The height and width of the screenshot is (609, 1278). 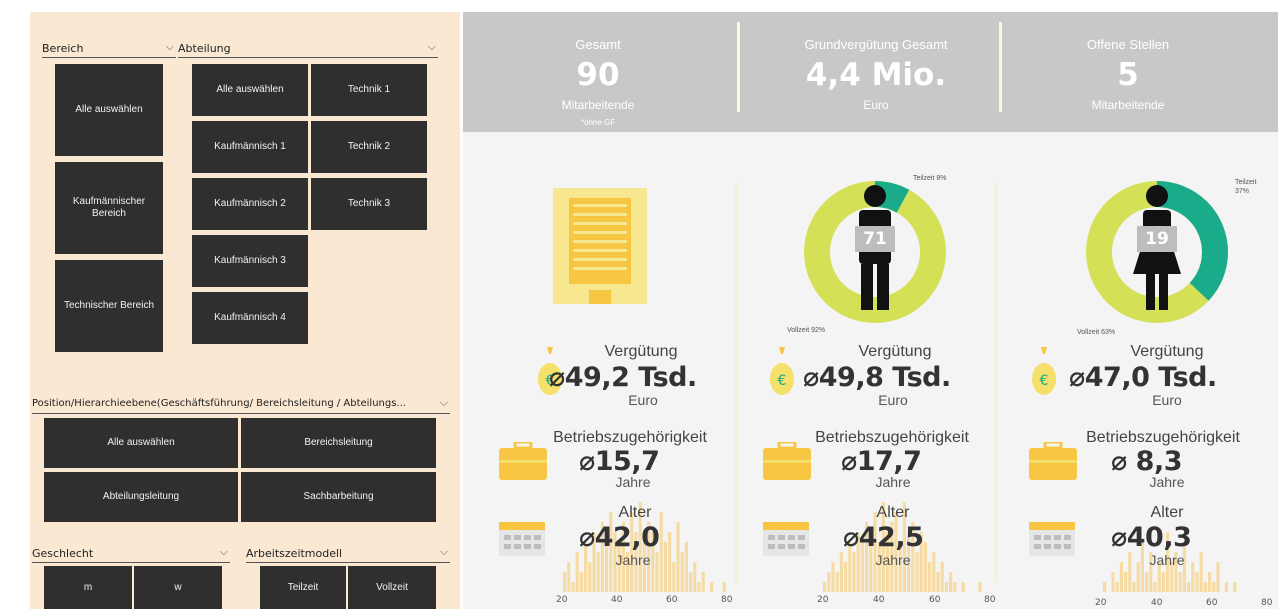 What do you see at coordinates (672, 600) in the screenshot?
I see `age-axis-tick: 60` at bounding box center [672, 600].